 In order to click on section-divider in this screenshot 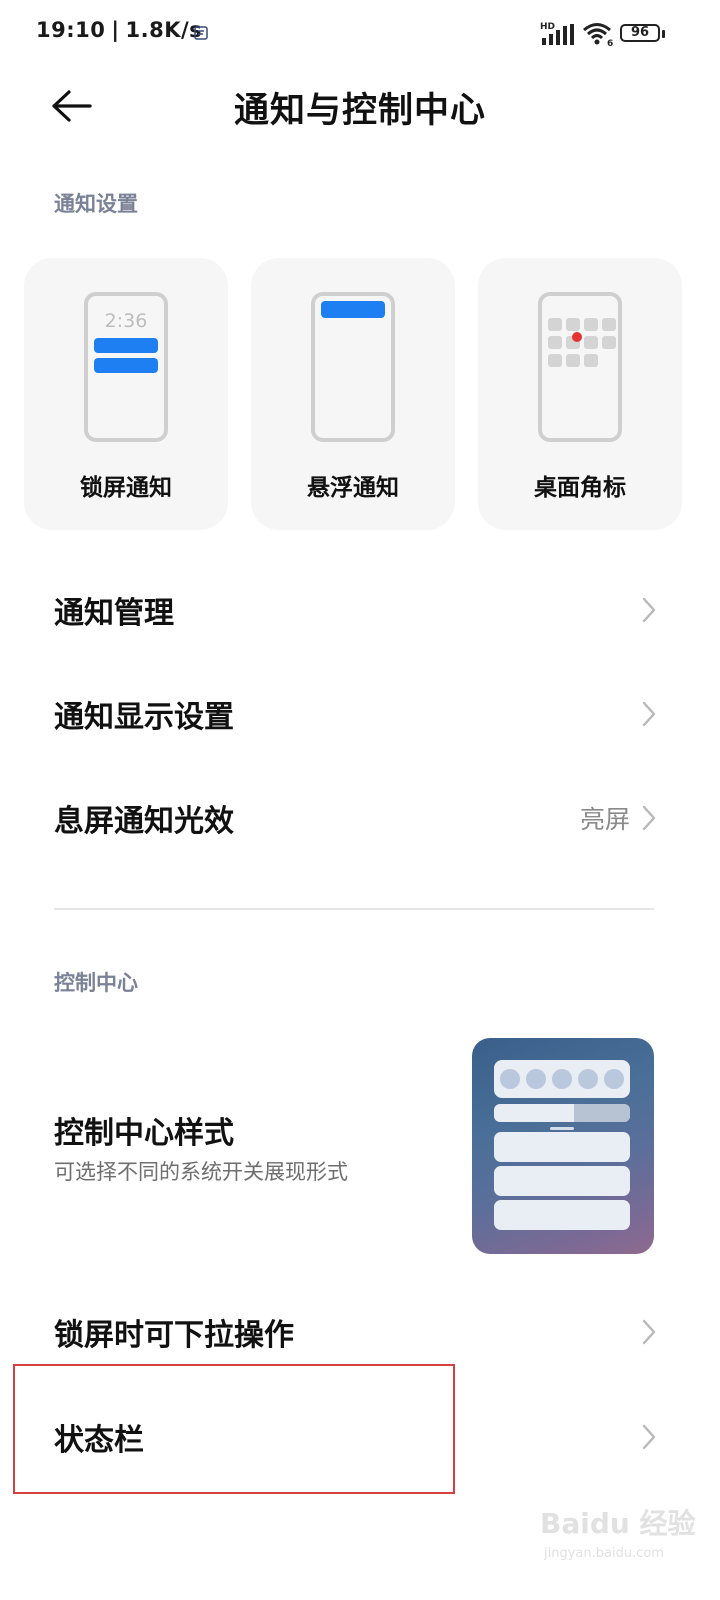, I will do `click(354, 909)`.